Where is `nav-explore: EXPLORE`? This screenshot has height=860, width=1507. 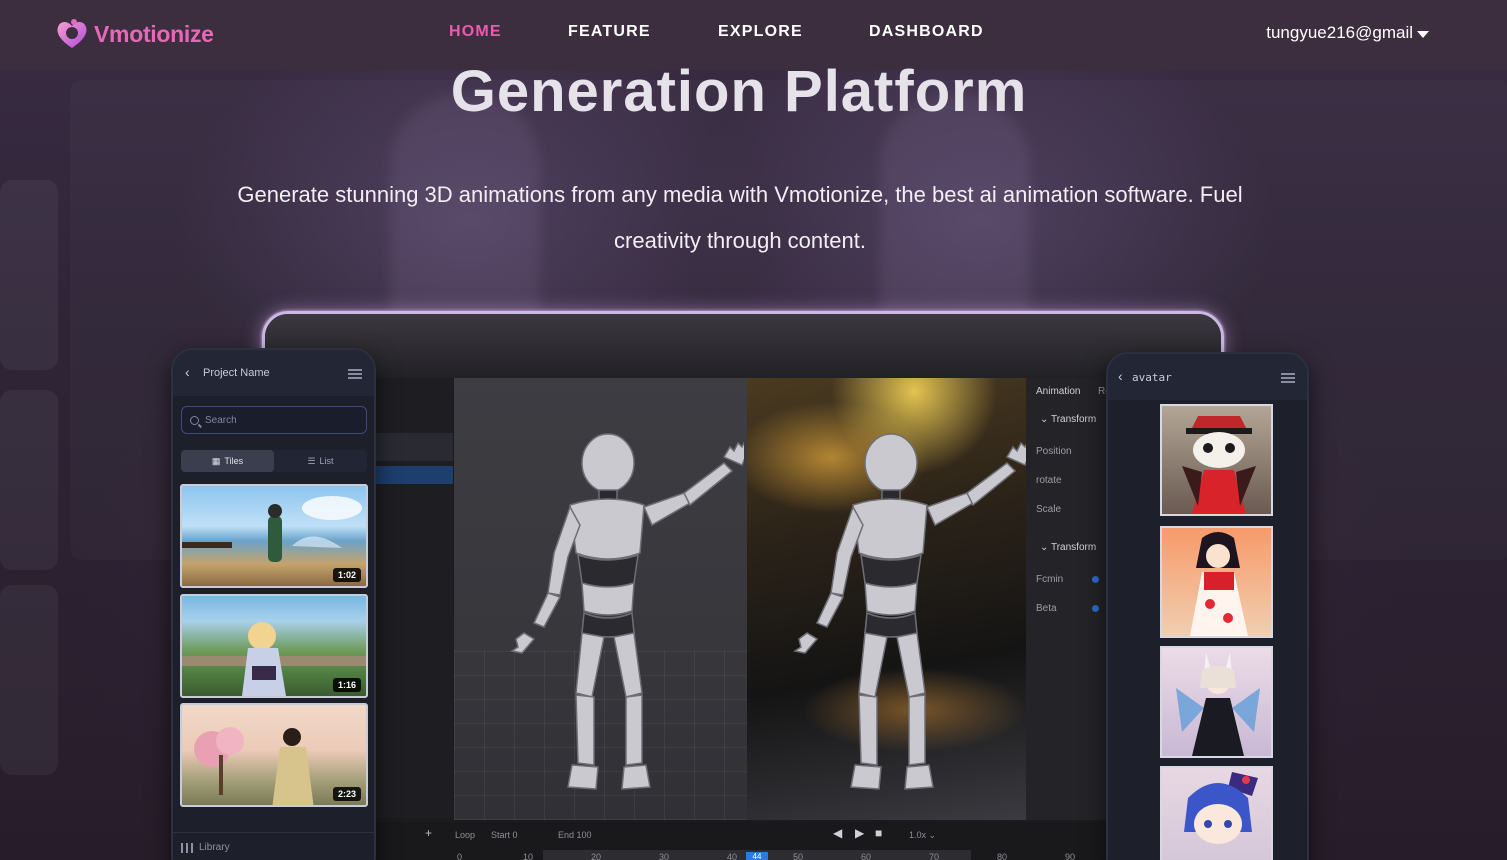 nav-explore: EXPLORE is located at coordinates (760, 32).